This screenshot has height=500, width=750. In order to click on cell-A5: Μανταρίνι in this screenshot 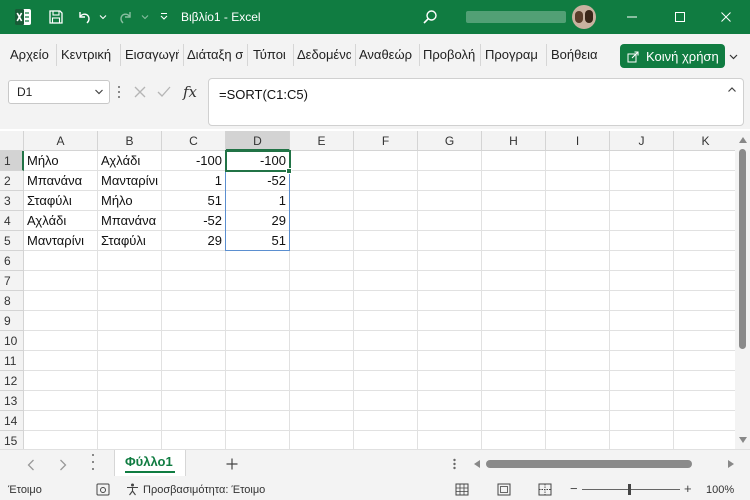, I will do `click(61, 241)`.